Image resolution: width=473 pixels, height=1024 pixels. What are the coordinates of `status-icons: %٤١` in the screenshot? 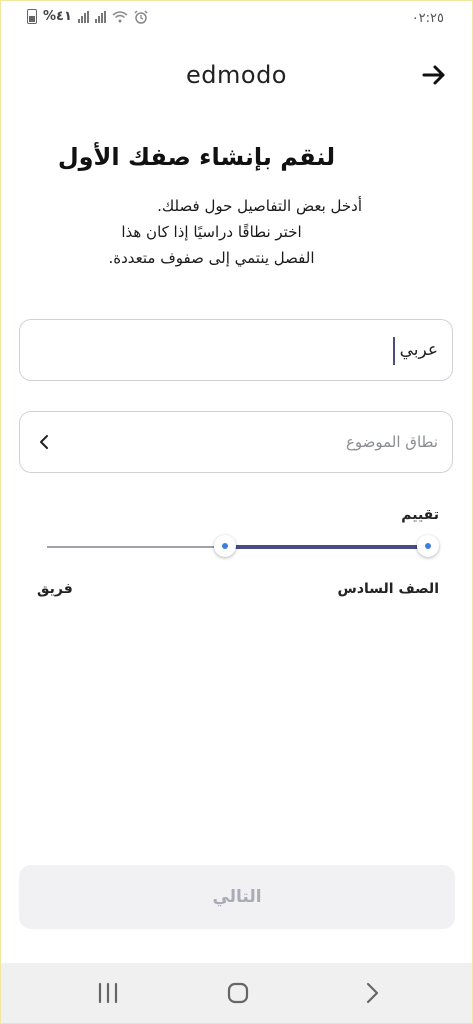 It's located at (87, 16).